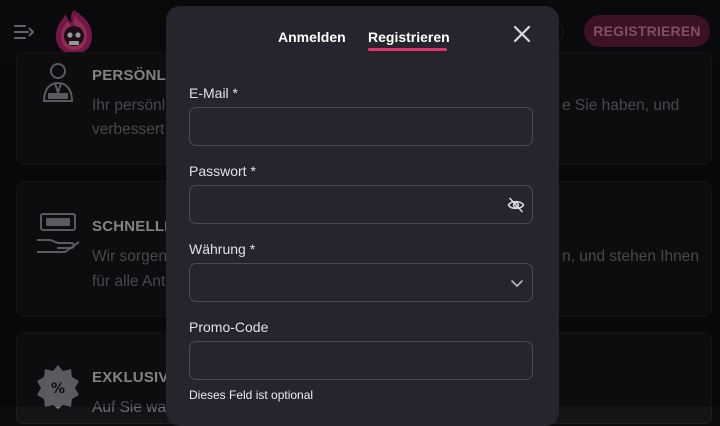  I want to click on card-text: Auf Sie wart, so click(134, 407).